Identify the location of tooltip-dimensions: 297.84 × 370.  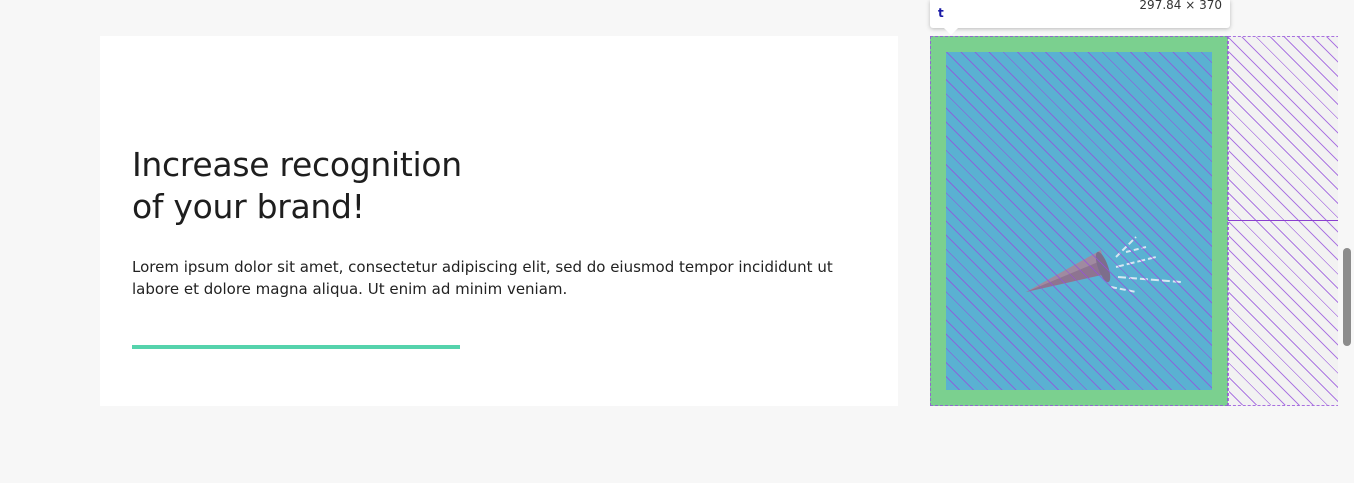
(1180, 6).